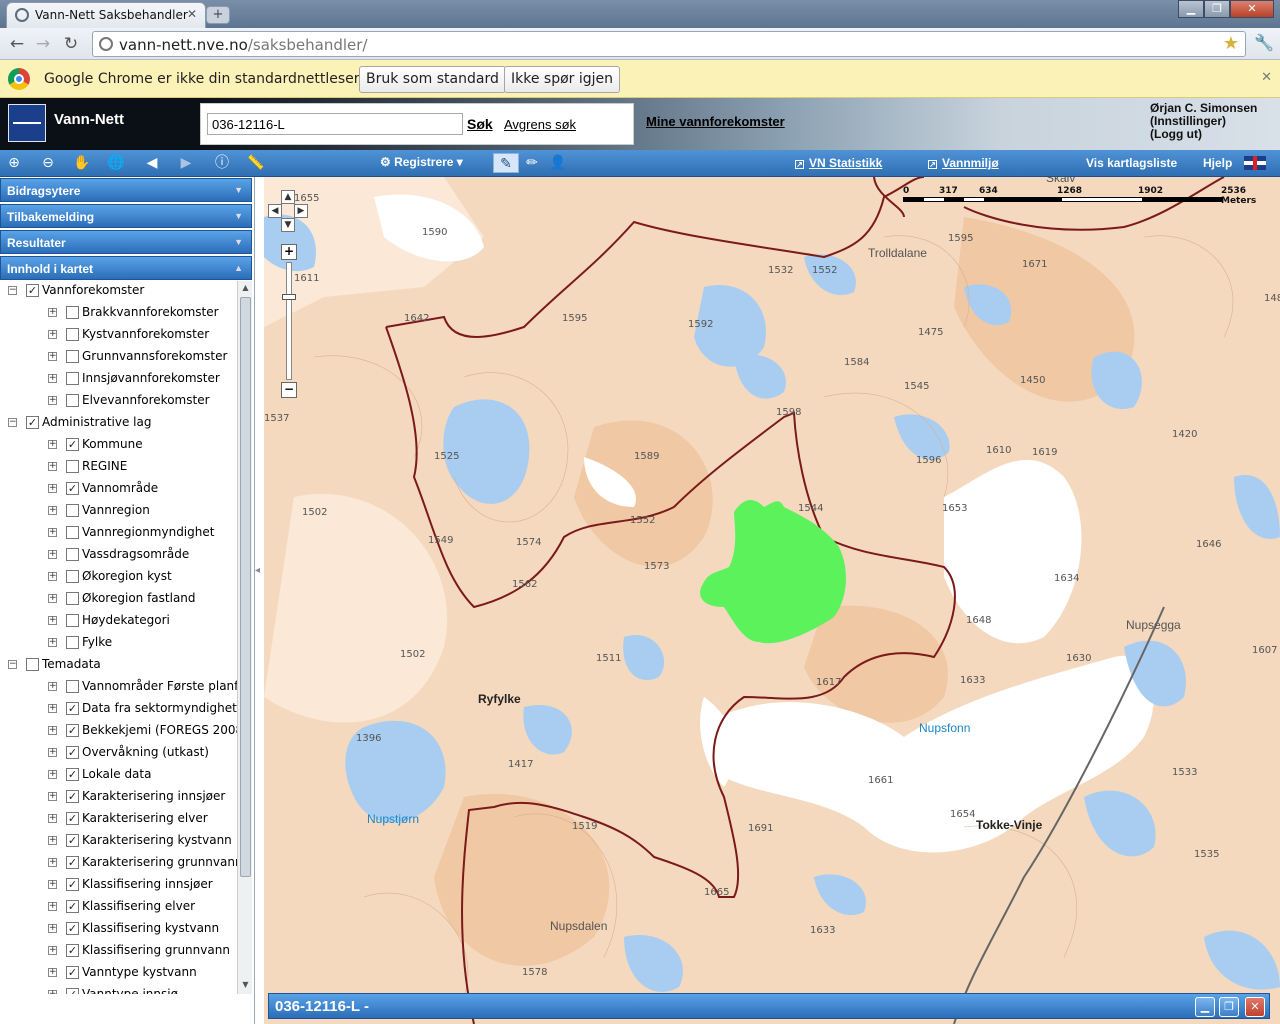 The image size is (1280, 1024). What do you see at coordinates (669, 44) in the screenshot?
I see `address-bar: vann-nett.nve.no/saksbehandler/ ★` at bounding box center [669, 44].